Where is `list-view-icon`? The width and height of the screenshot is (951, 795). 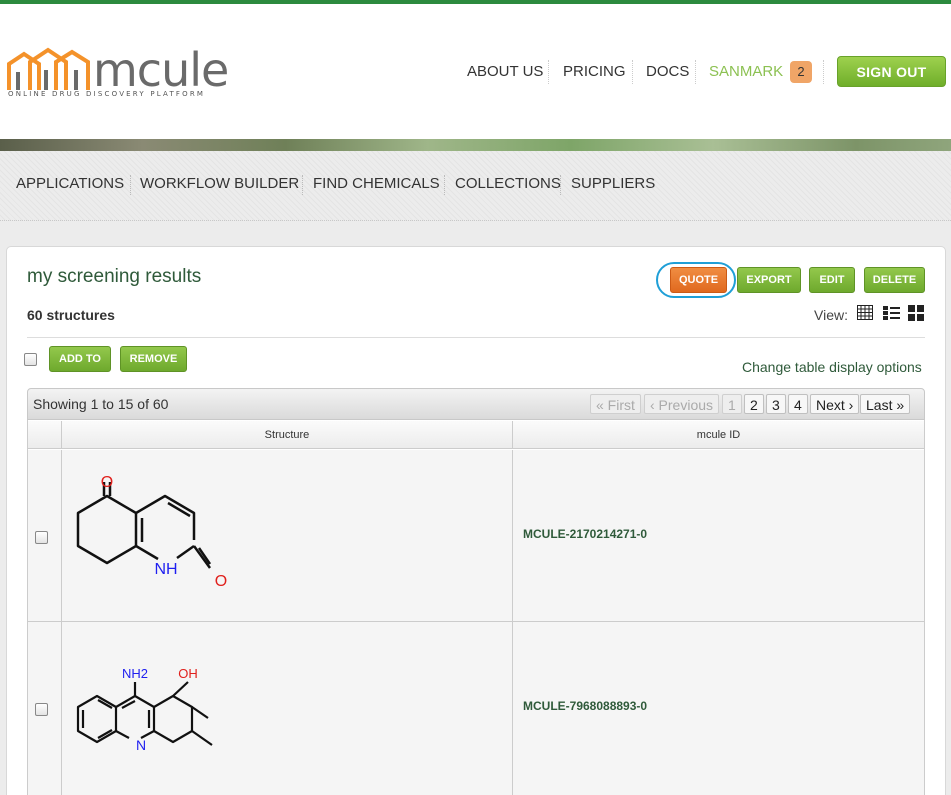 list-view-icon is located at coordinates (891, 313).